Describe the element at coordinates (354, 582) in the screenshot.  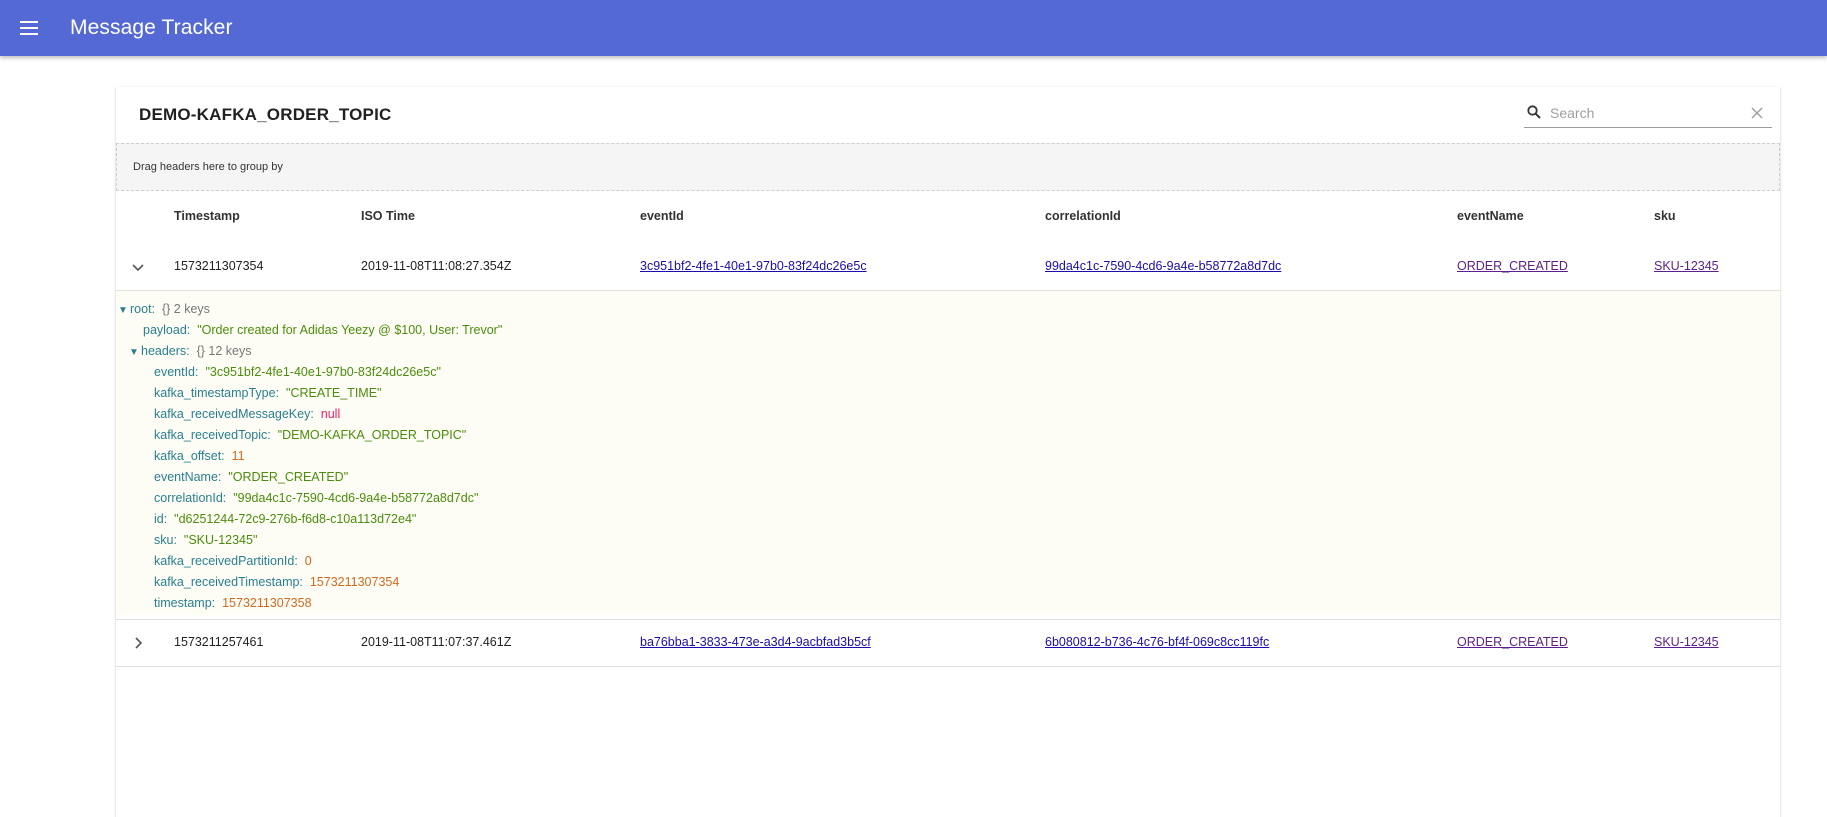
I see `json-field-value: 1573211307354` at that location.